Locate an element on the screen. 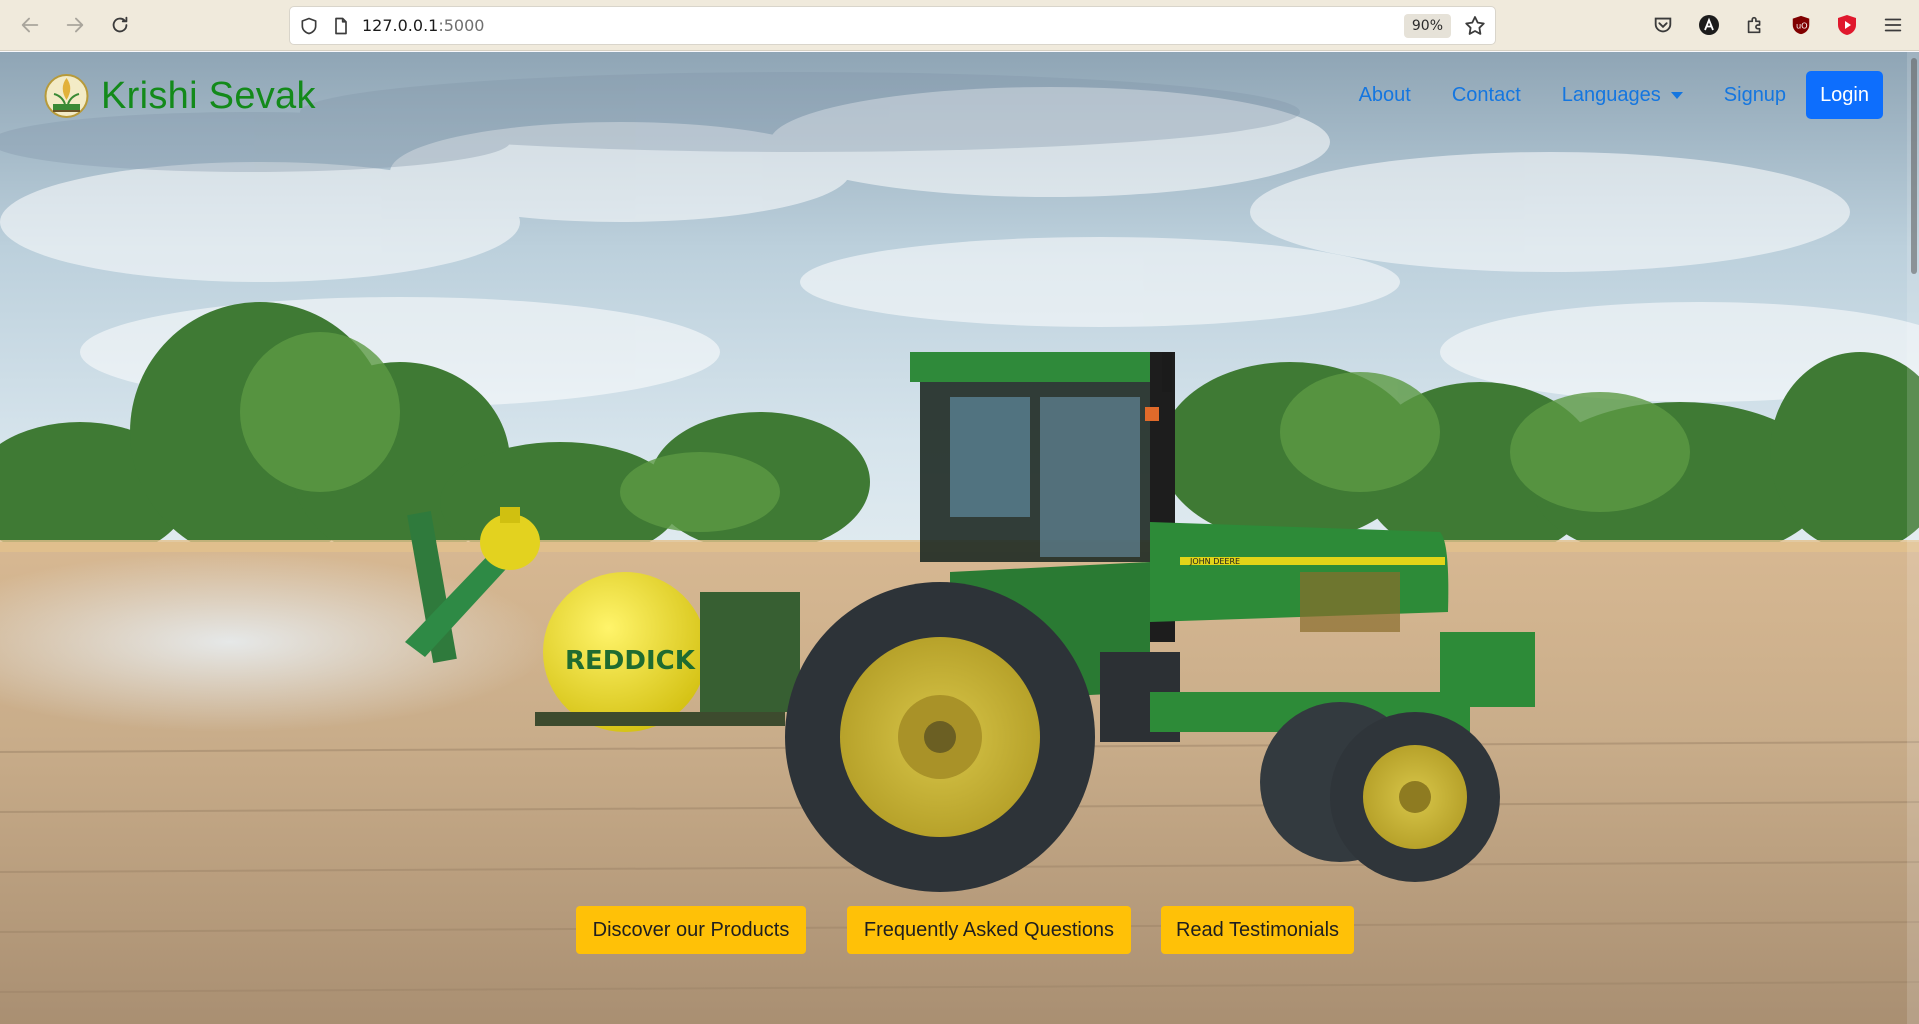 This screenshot has height=1024, width=1919. forward-button is located at coordinates (75, 25).